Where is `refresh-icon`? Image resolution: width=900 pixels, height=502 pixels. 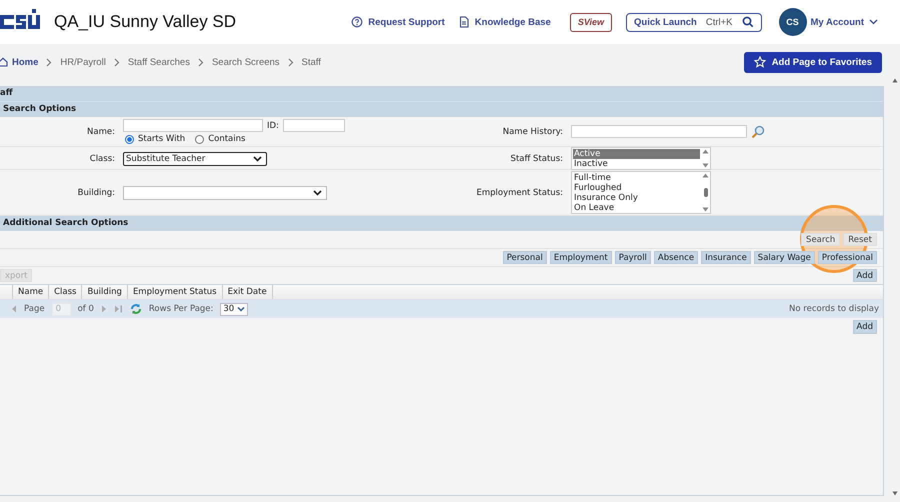 refresh-icon is located at coordinates (136, 309).